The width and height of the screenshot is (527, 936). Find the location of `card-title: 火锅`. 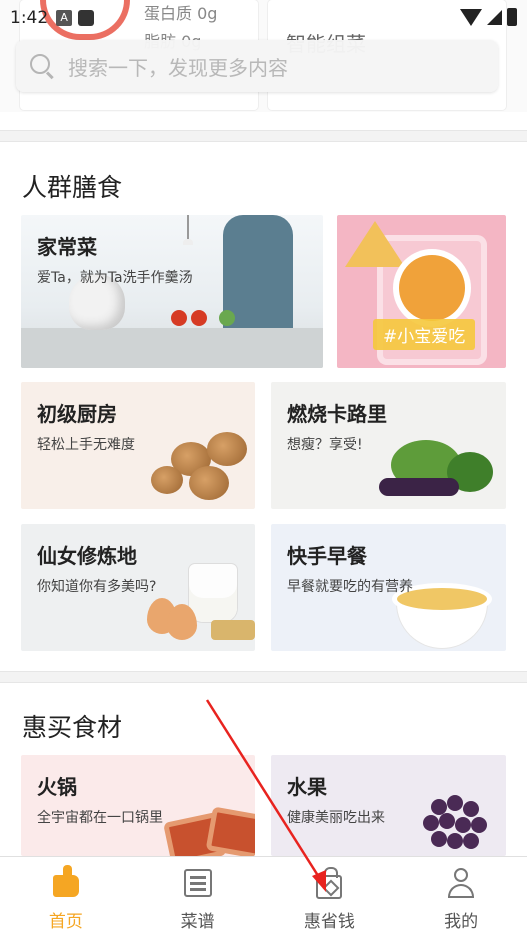

card-title: 火锅 is located at coordinates (57, 787).